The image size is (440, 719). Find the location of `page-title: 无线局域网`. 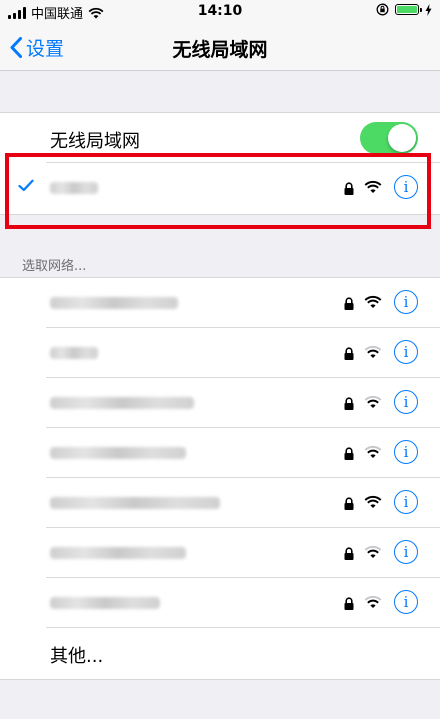

page-title: 无线局域网 is located at coordinates (220, 50).